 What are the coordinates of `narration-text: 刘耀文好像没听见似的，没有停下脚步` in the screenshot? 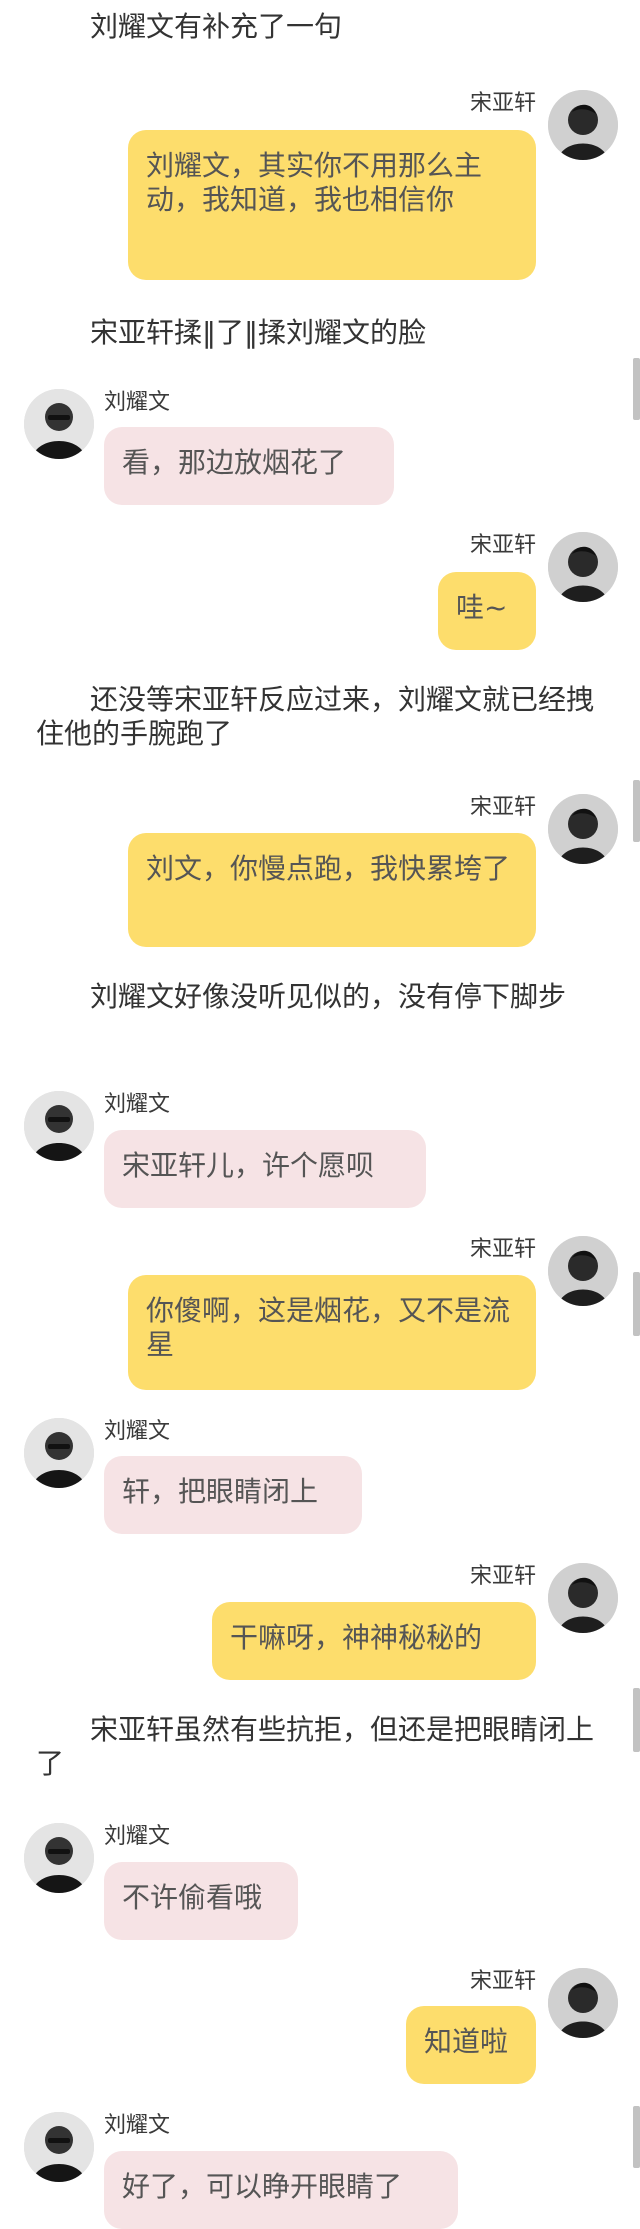 It's located at (328, 996).